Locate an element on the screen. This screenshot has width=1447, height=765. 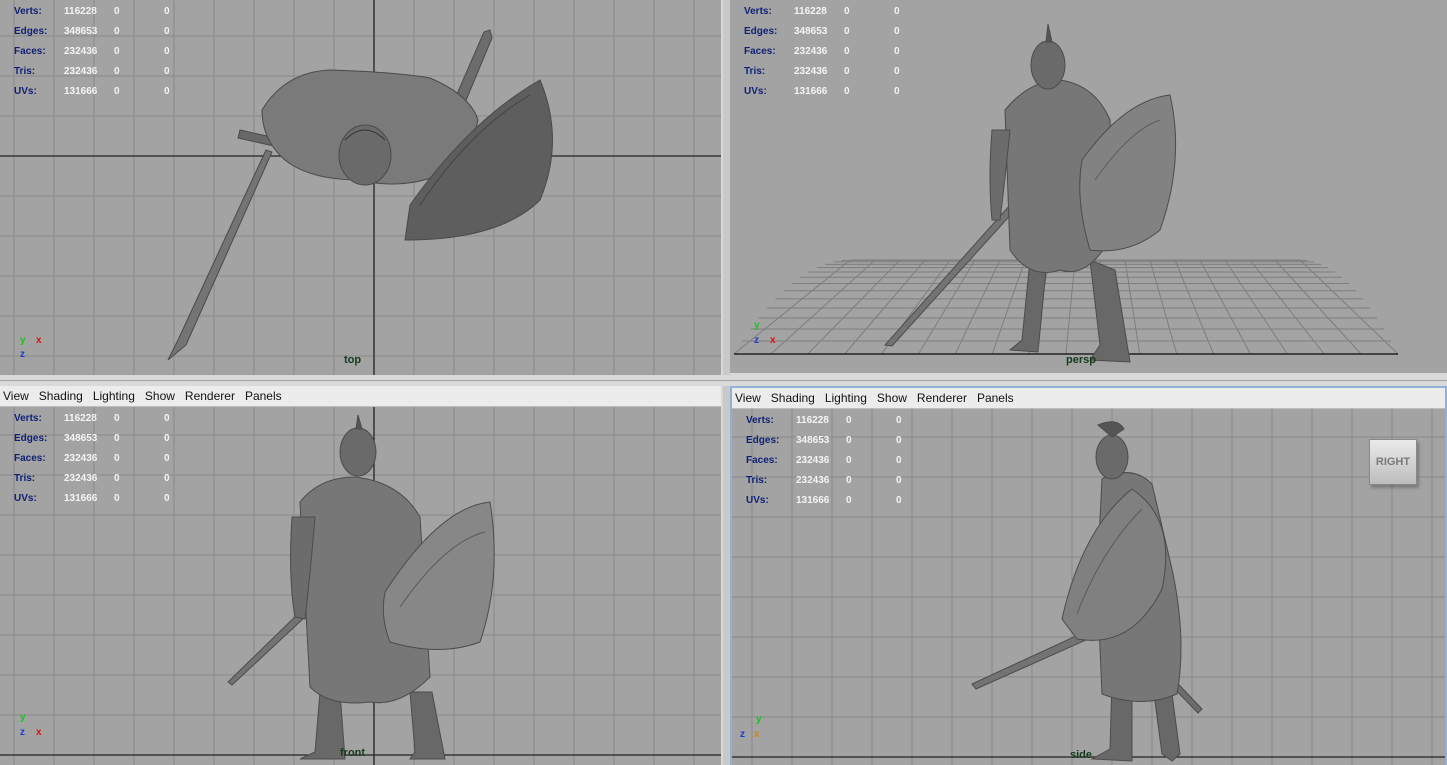
camera-label-top: top is located at coordinates (353, 360).